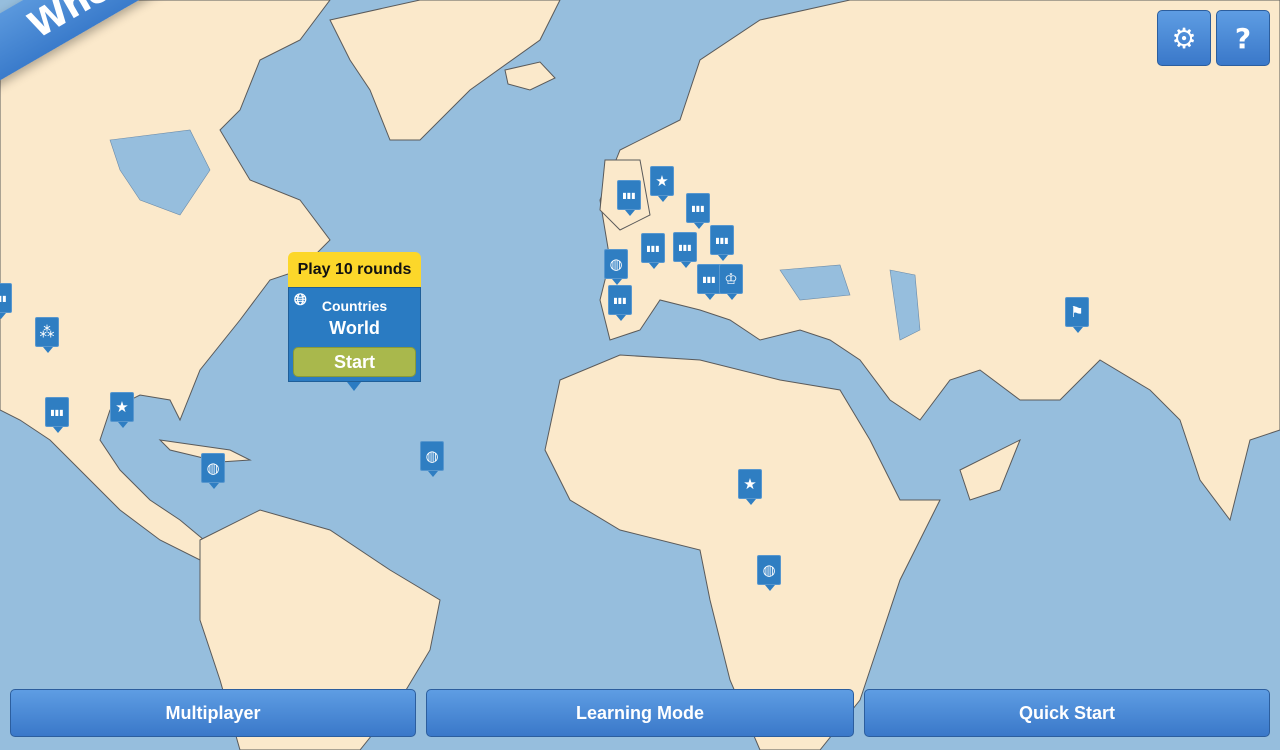  Describe the element at coordinates (213, 713) in the screenshot. I see `multiplayer-button: Multiplayer` at that location.